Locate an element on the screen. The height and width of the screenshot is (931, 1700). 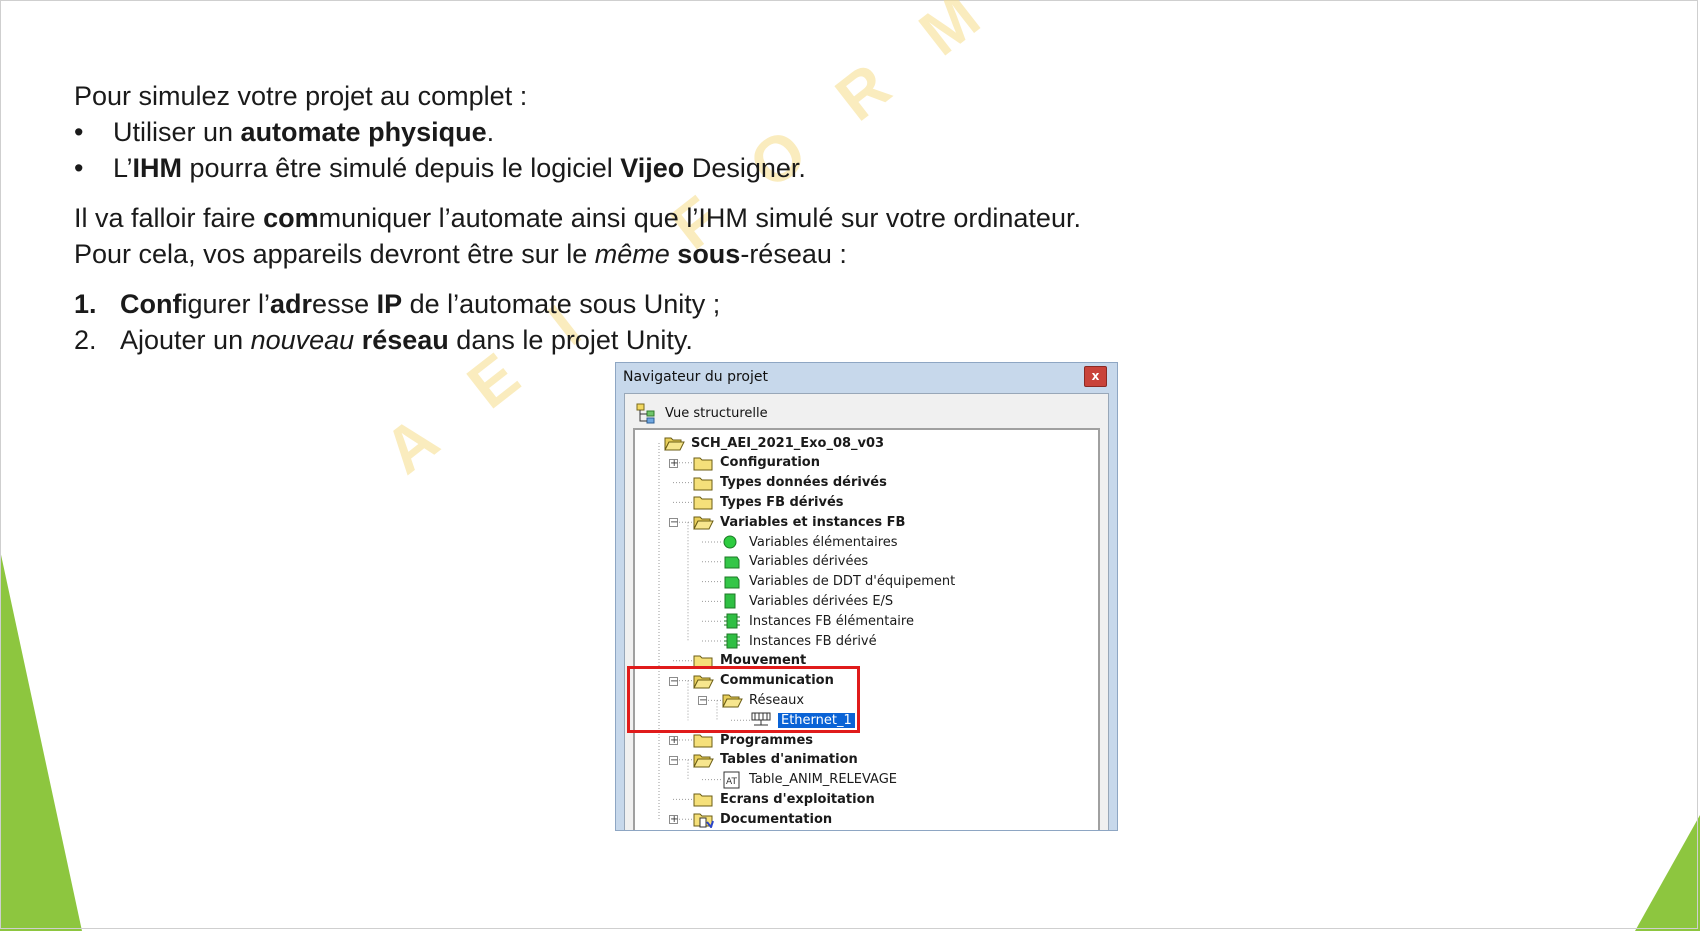
tree-item-label: Tables d'animation is located at coordinates (789, 760).